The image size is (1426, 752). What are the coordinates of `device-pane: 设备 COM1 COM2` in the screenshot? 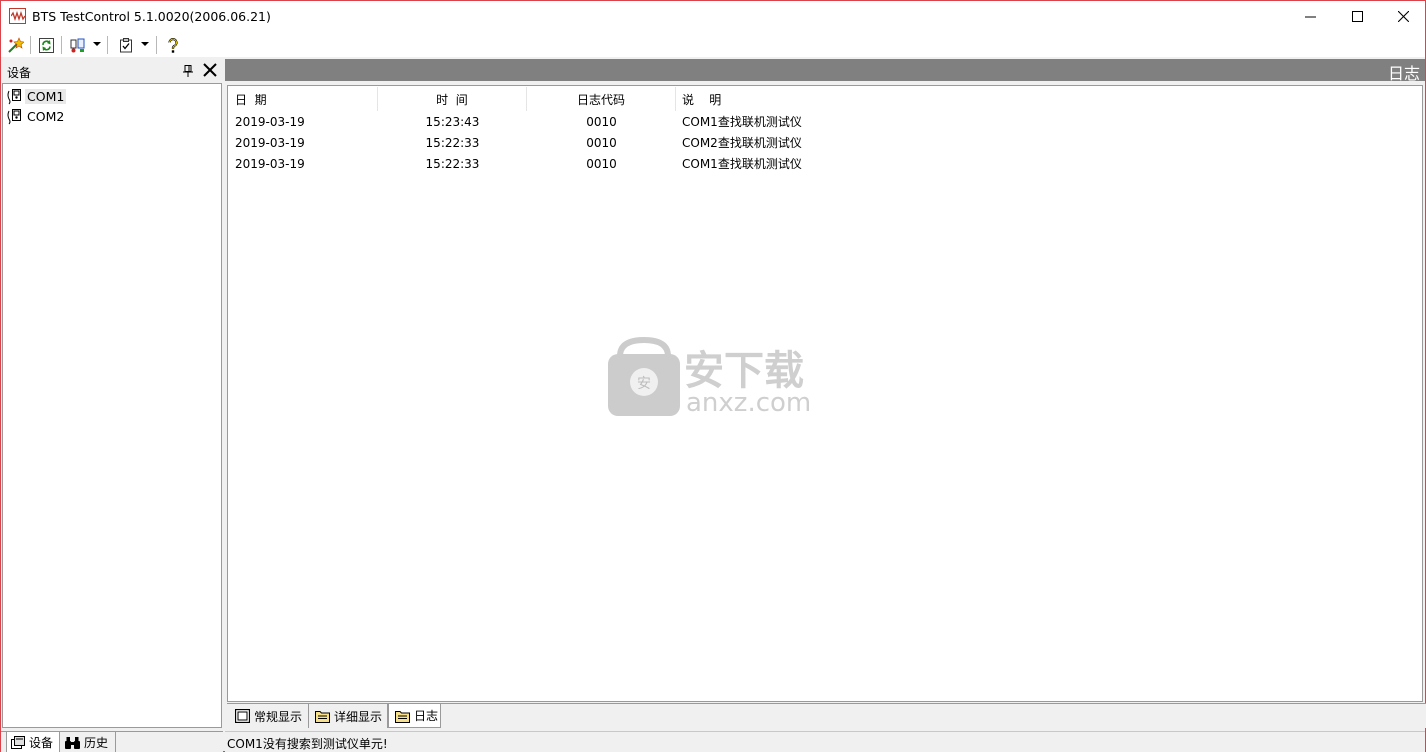 It's located at (112, 394).